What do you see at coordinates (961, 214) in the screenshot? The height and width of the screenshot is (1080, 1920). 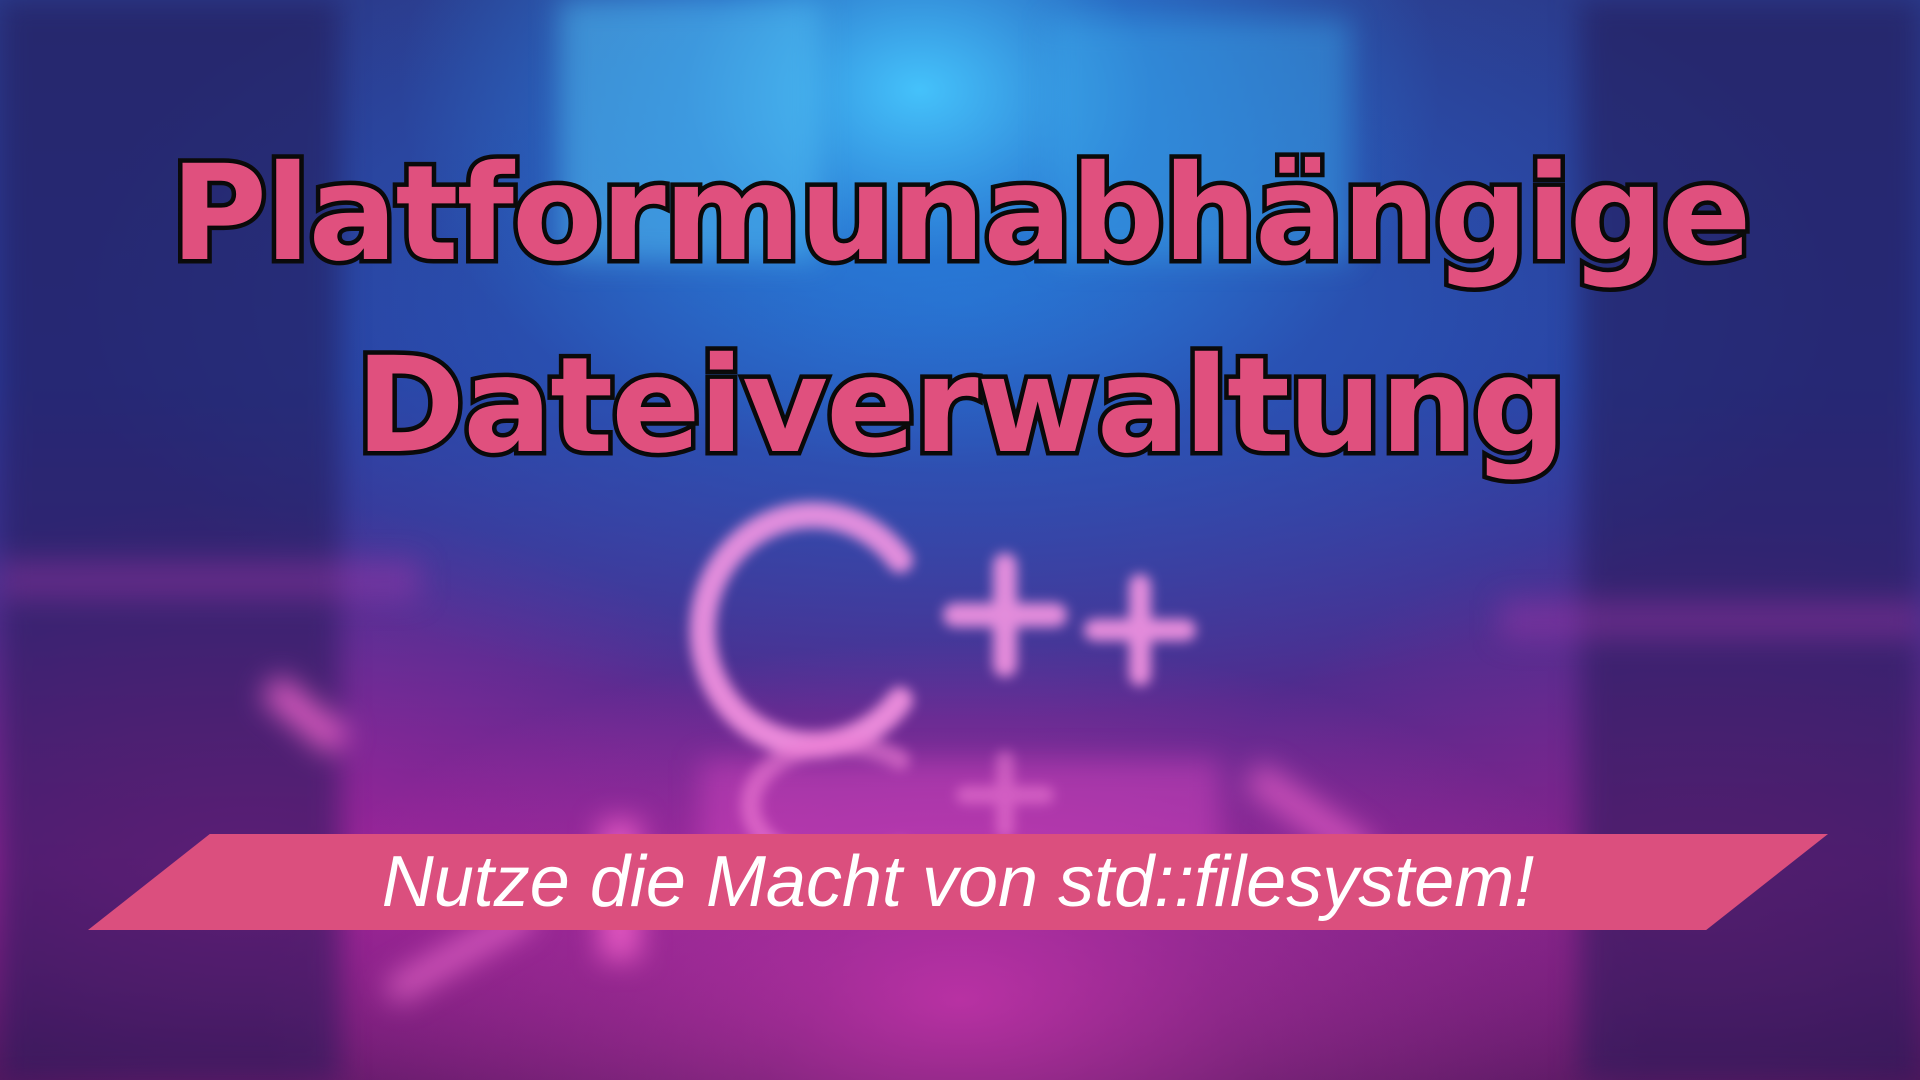 I see `title-line-1: Platformunabhängige` at bounding box center [961, 214].